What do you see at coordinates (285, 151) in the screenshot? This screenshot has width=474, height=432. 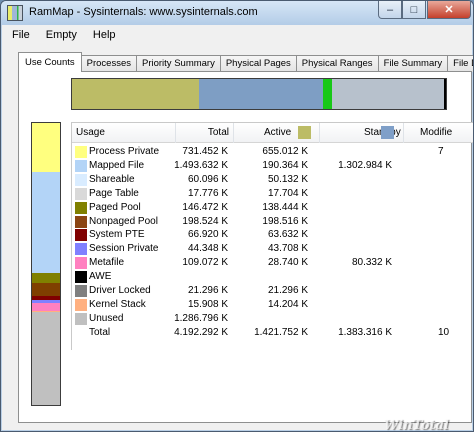 I see `active-cell: 655.012 K` at bounding box center [285, 151].